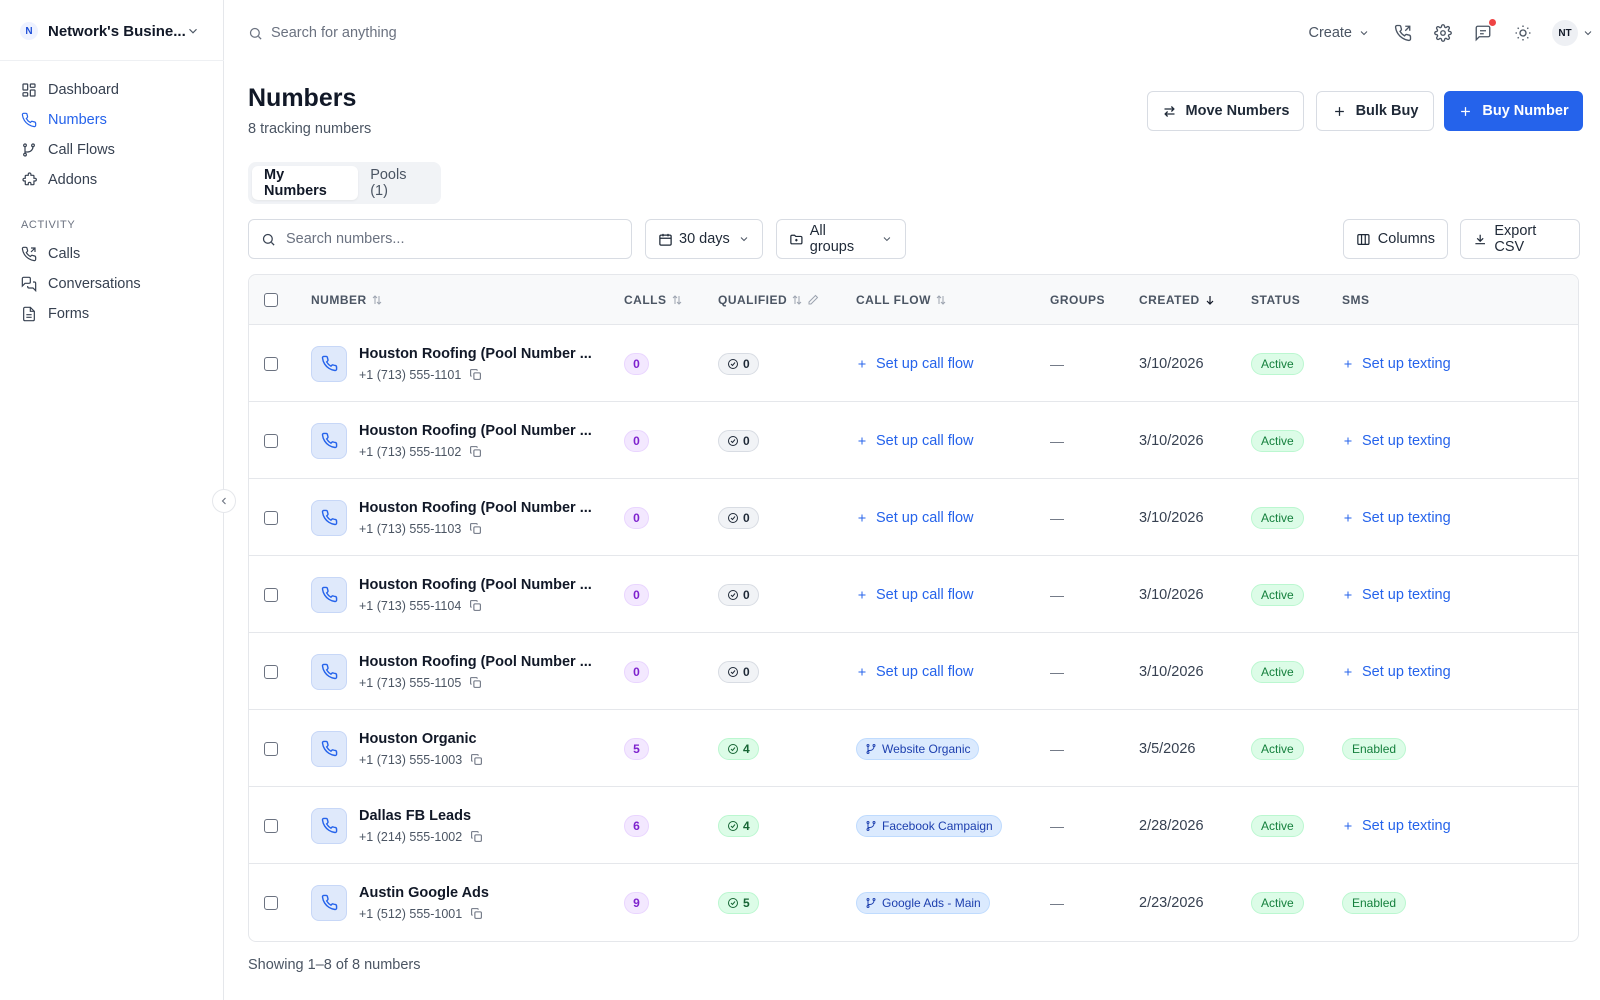 The width and height of the screenshot is (1600, 1000). What do you see at coordinates (112, 180) in the screenshot?
I see `sidebar-item-addons: Addons` at bounding box center [112, 180].